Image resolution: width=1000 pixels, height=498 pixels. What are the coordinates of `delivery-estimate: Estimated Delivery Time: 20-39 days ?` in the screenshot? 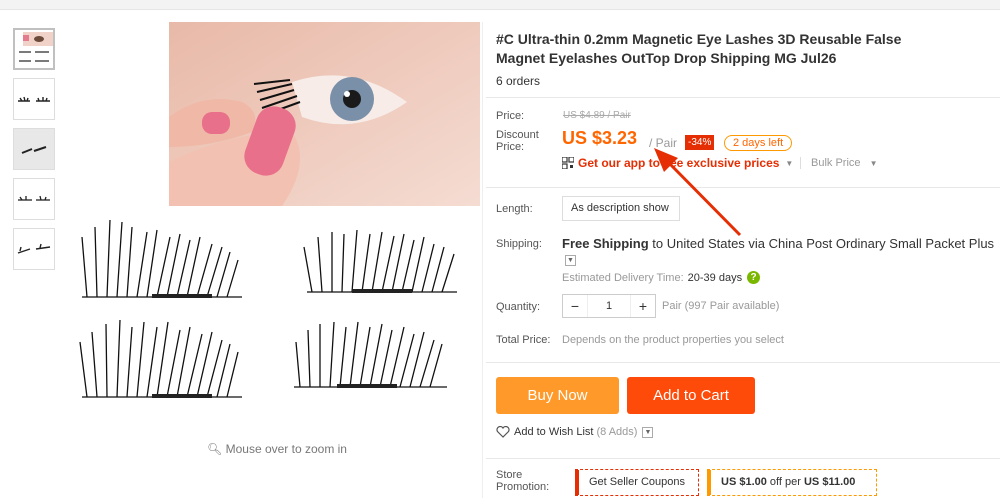 It's located at (661, 277).